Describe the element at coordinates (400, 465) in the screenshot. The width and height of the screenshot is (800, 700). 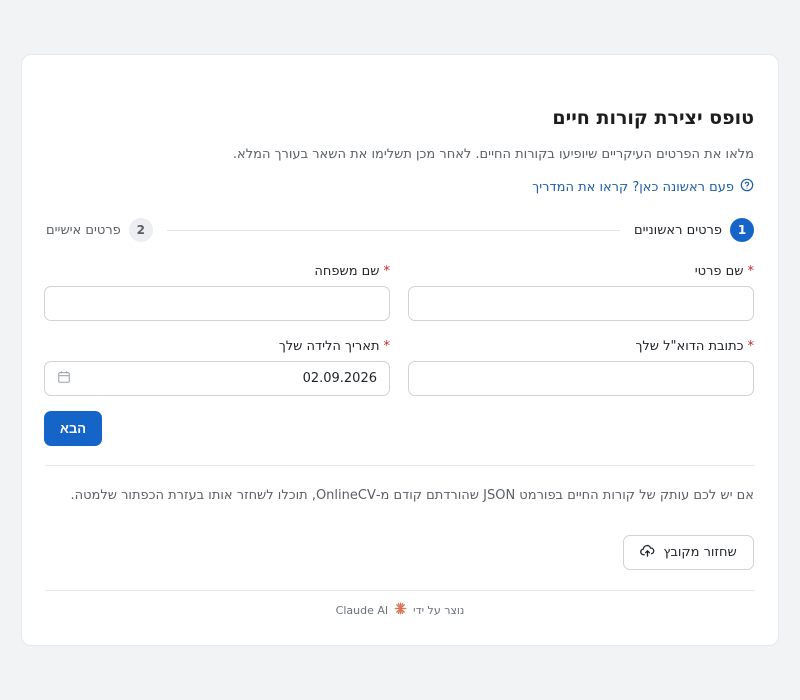
I see `section-divider` at that location.